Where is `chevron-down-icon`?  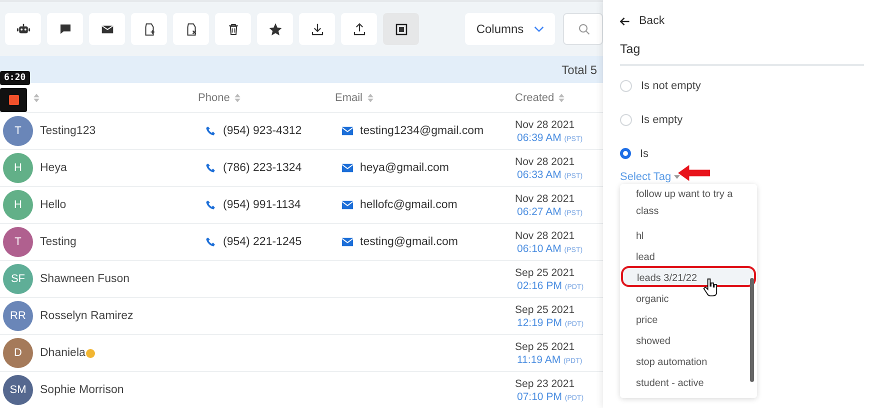
chevron-down-icon is located at coordinates (539, 29).